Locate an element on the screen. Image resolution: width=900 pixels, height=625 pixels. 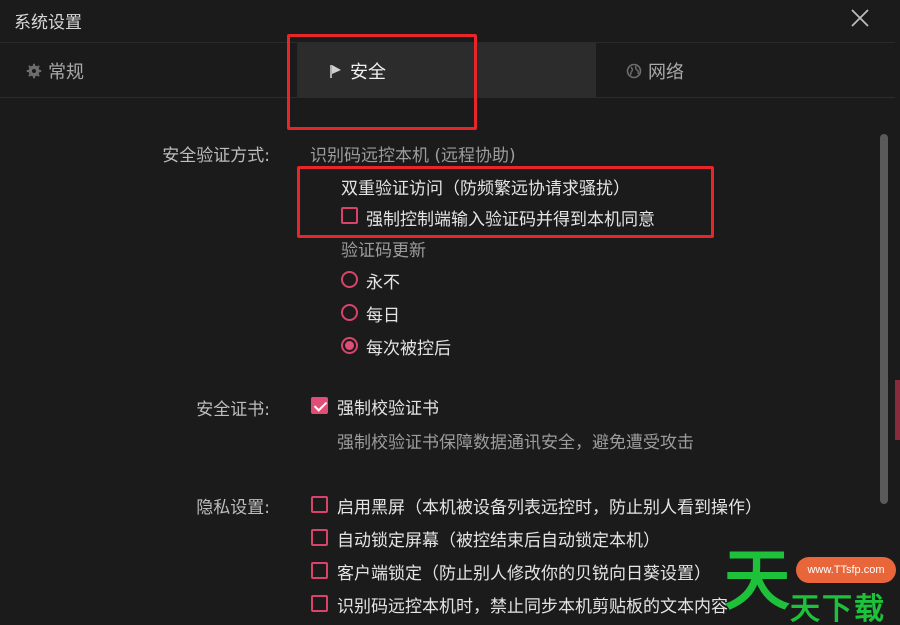
title-bar: 系统设置 is located at coordinates (450, 21).